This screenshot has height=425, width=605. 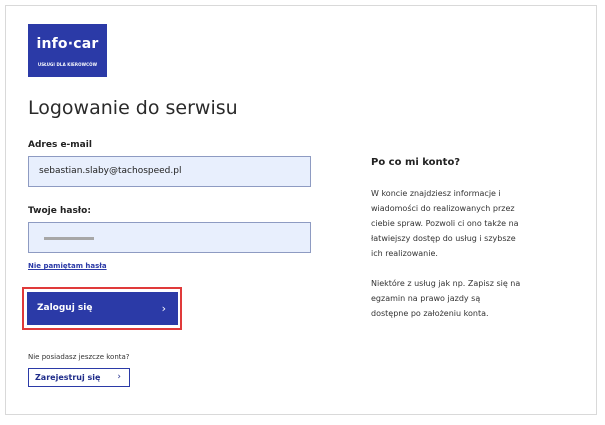 What do you see at coordinates (67, 266) in the screenshot?
I see `forgot-password-link: Nie pamiętam hasła` at bounding box center [67, 266].